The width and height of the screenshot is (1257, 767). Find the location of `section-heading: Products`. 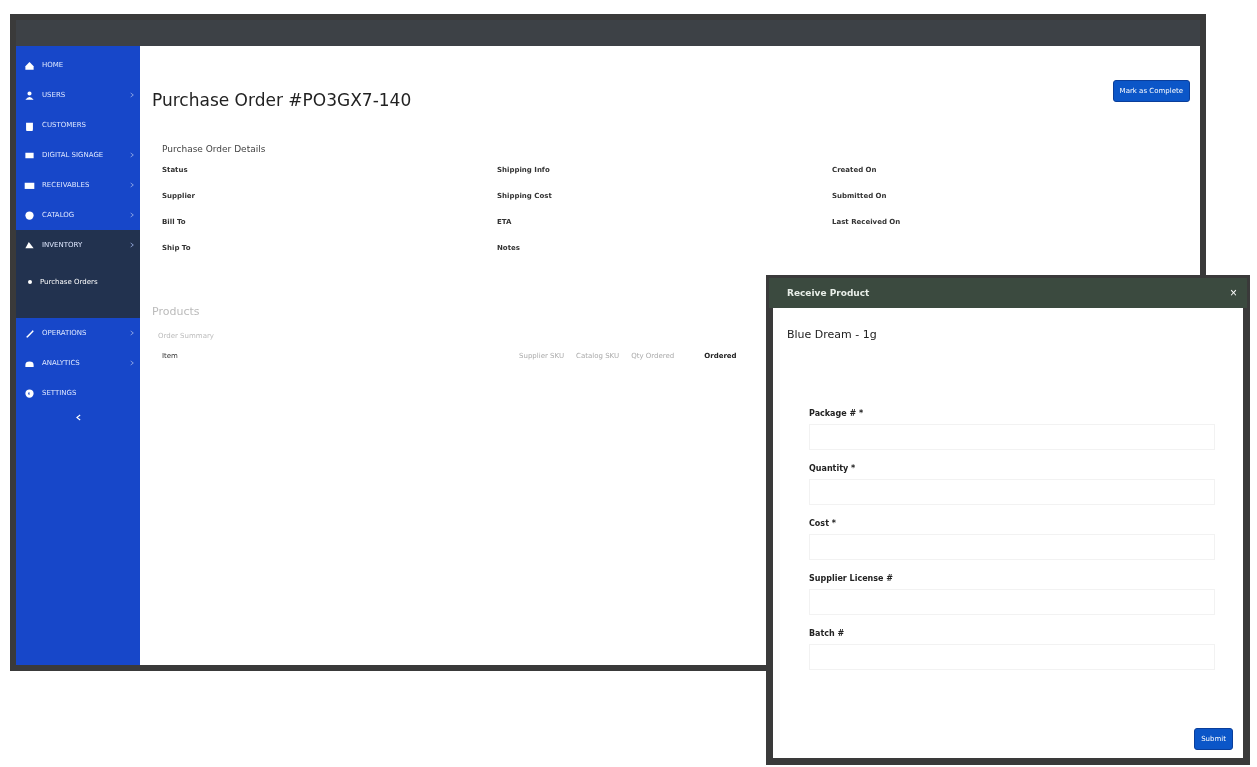

section-heading: Products is located at coordinates (176, 311).